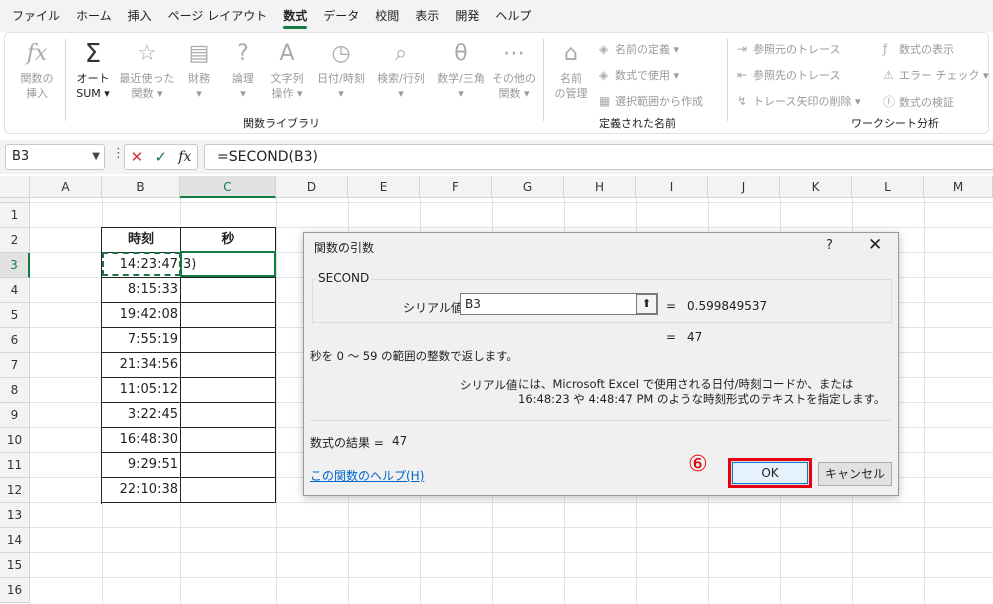 Image resolution: width=993 pixels, height=604 pixels. Describe the element at coordinates (228, 187) in the screenshot. I see `column-header-c: C` at that location.